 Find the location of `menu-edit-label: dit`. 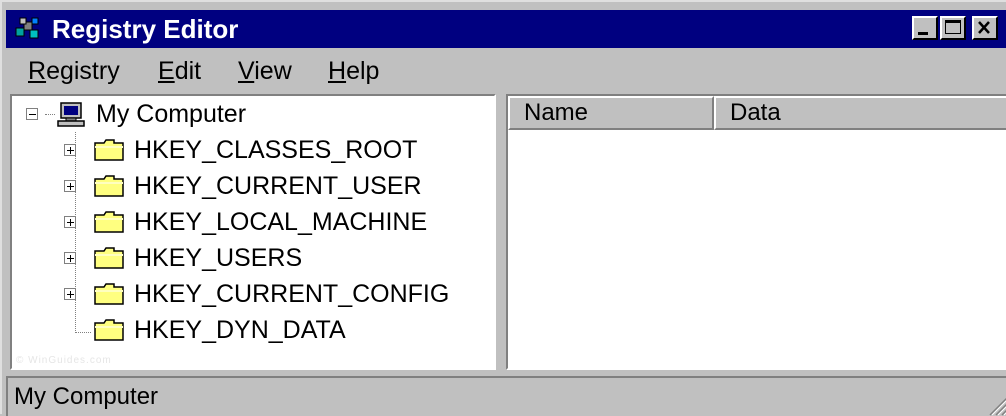

menu-edit-label: dit is located at coordinates (188, 71).